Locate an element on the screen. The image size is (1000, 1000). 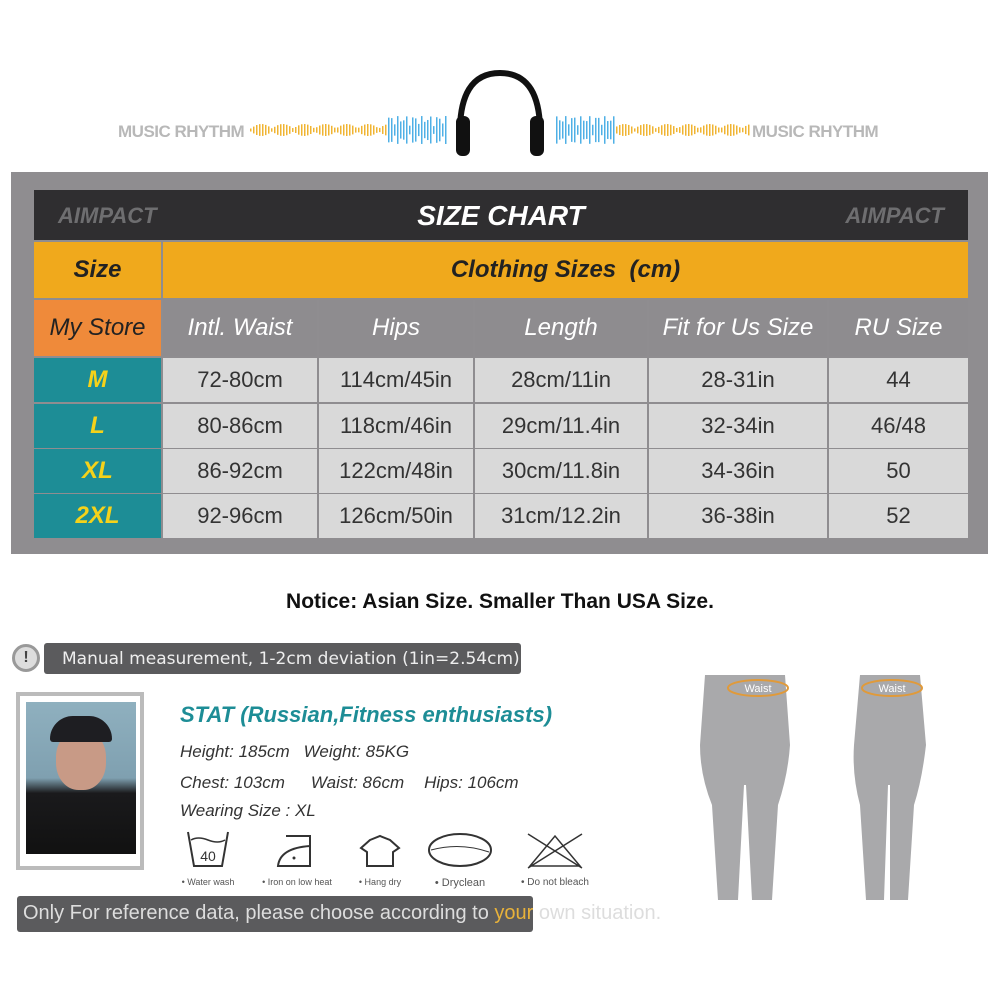
row-size-label: XL is located at coordinates (97, 471).